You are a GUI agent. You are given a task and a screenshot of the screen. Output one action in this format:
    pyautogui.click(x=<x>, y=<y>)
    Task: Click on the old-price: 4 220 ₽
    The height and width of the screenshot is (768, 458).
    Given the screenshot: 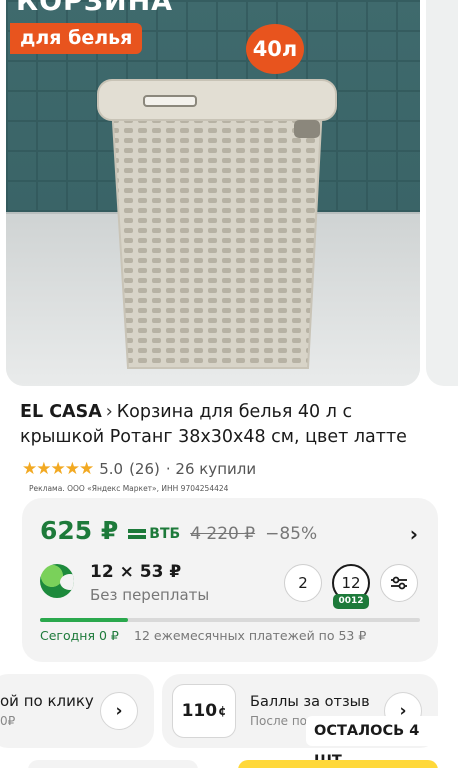 What is the action you would take?
    pyautogui.click(x=223, y=534)
    